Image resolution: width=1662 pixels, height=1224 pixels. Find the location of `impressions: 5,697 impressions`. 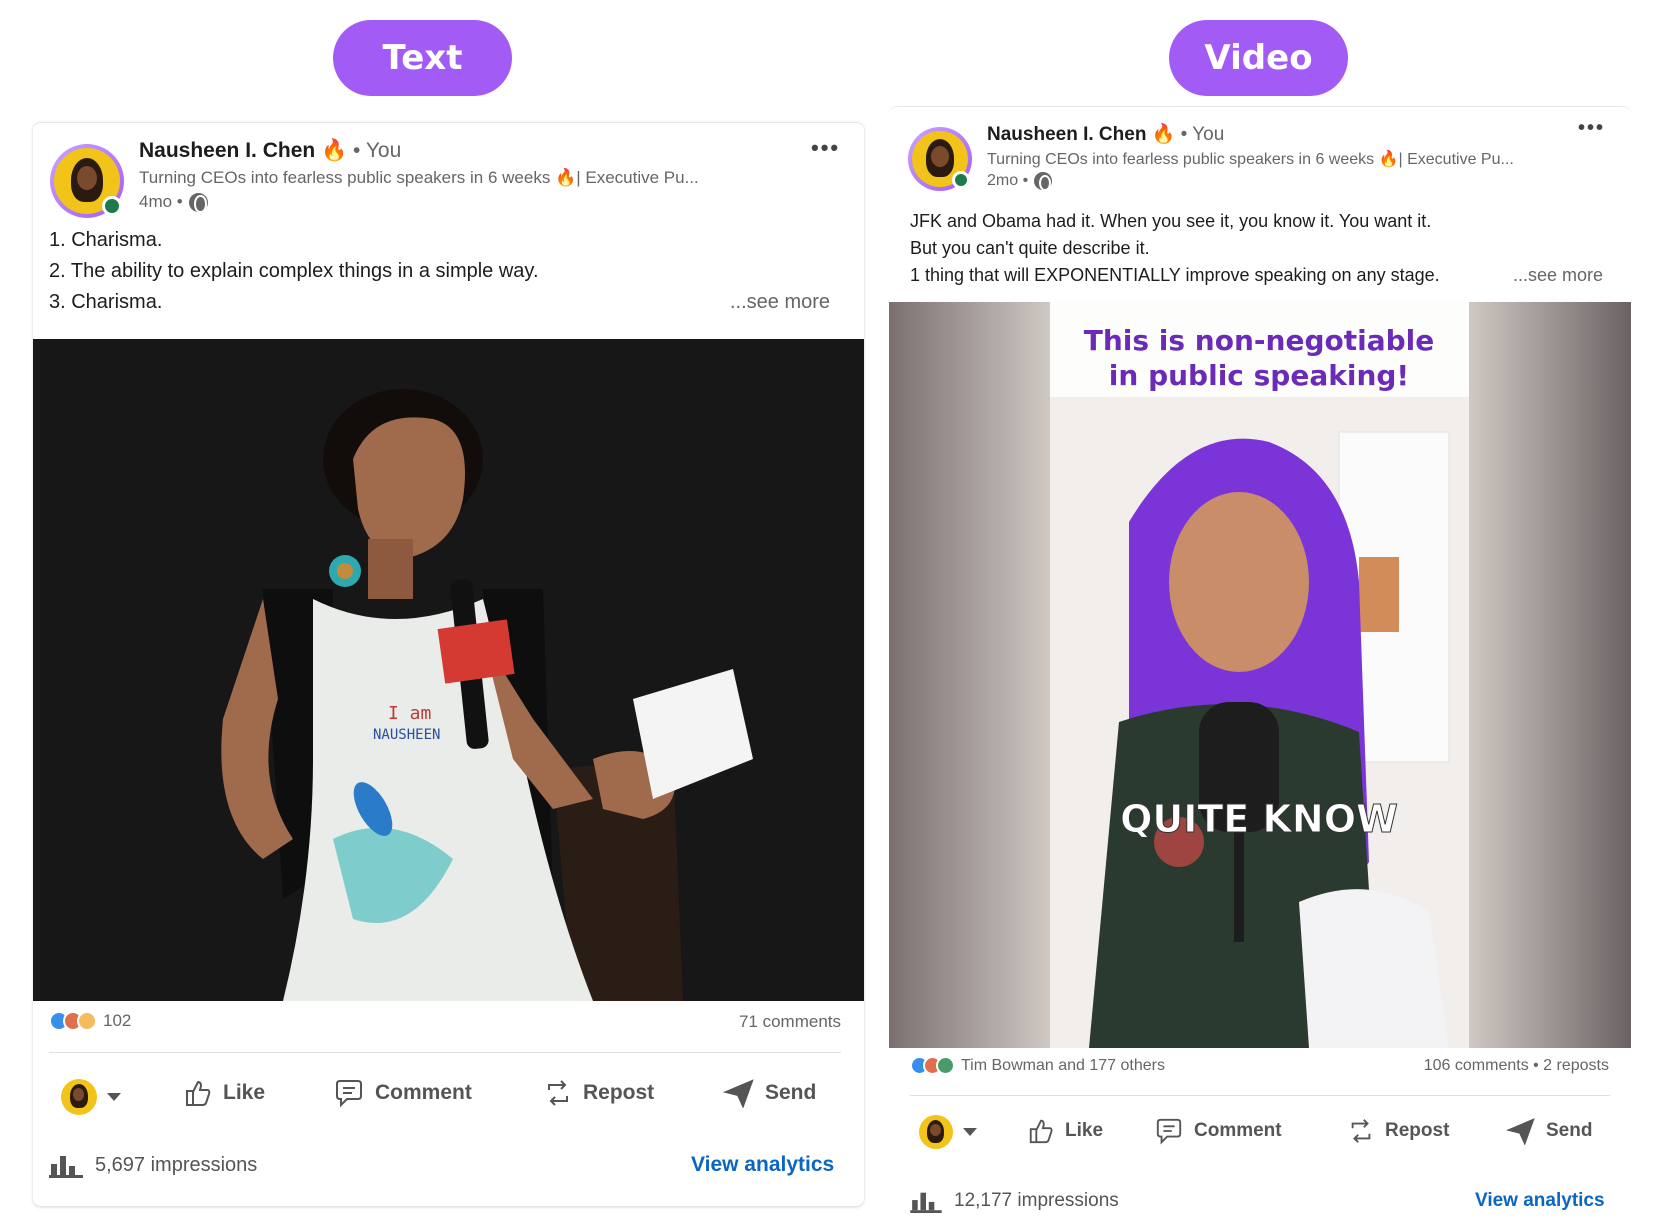

impressions: 5,697 impressions is located at coordinates (153, 1165).